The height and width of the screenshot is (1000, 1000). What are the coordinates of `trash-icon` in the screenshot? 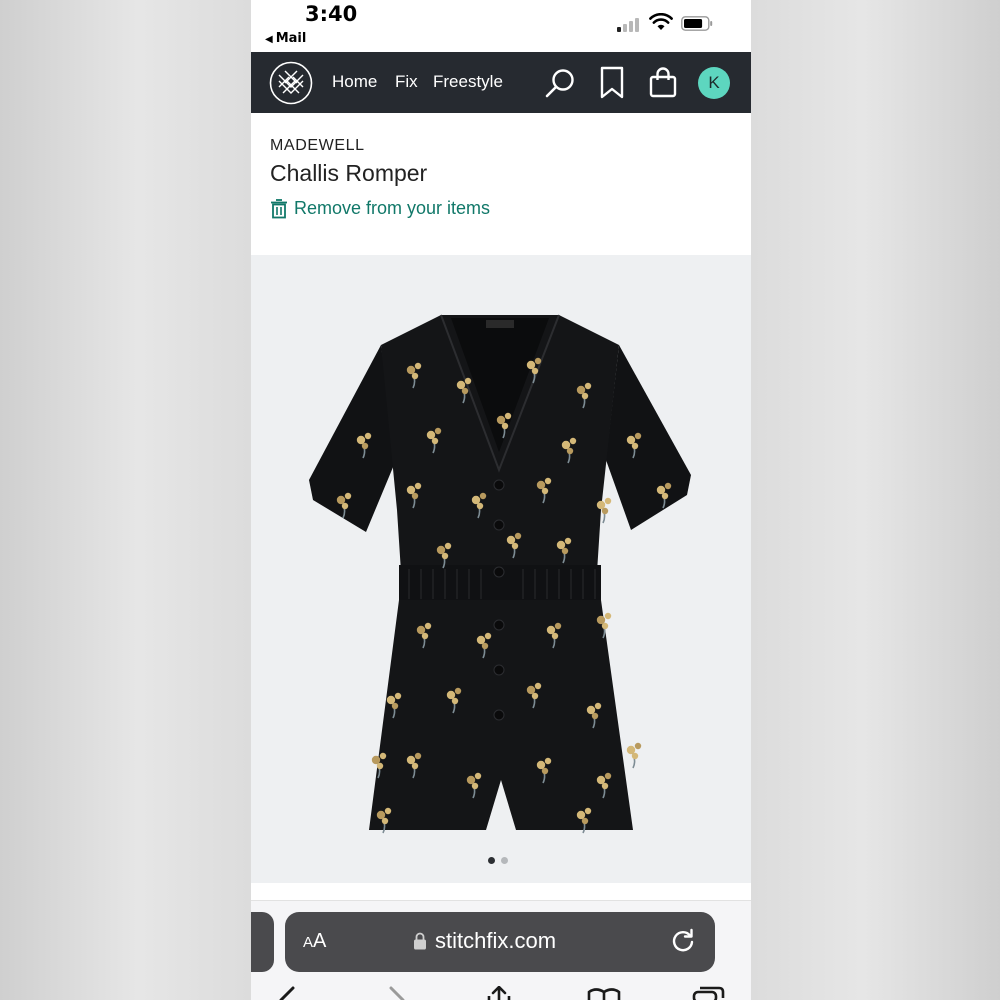 It's located at (279, 209).